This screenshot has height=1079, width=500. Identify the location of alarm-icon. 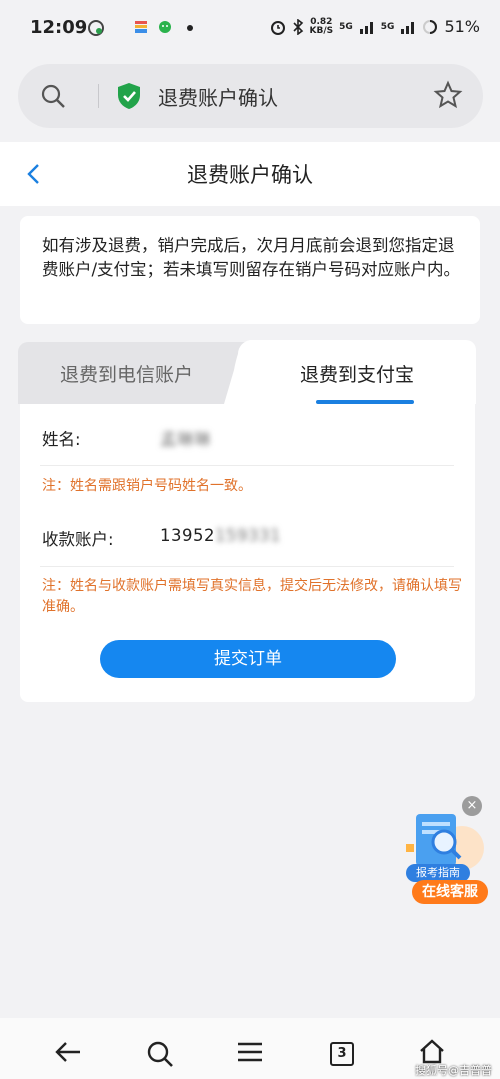
(277, 27).